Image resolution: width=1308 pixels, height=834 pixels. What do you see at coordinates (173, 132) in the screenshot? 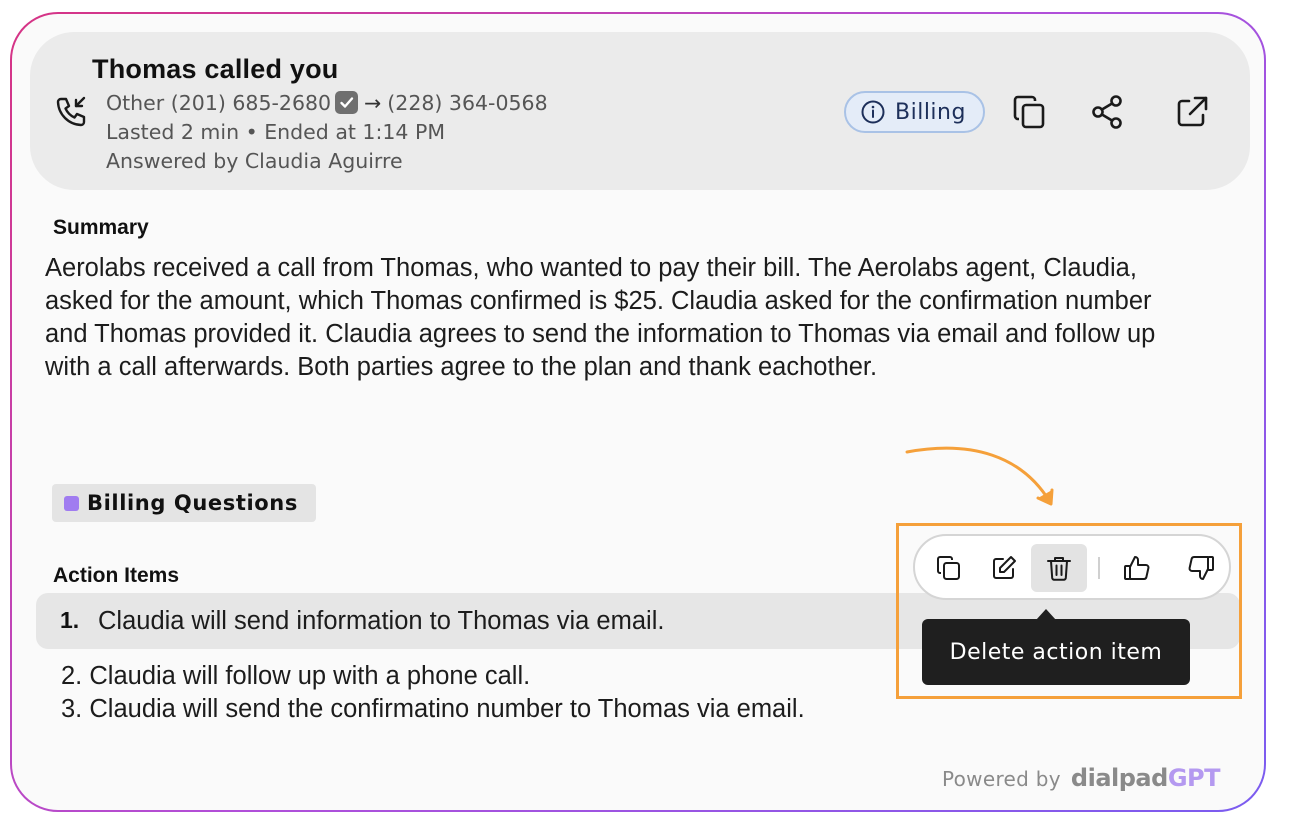
I see `call-duration: Lasted 2 min` at bounding box center [173, 132].